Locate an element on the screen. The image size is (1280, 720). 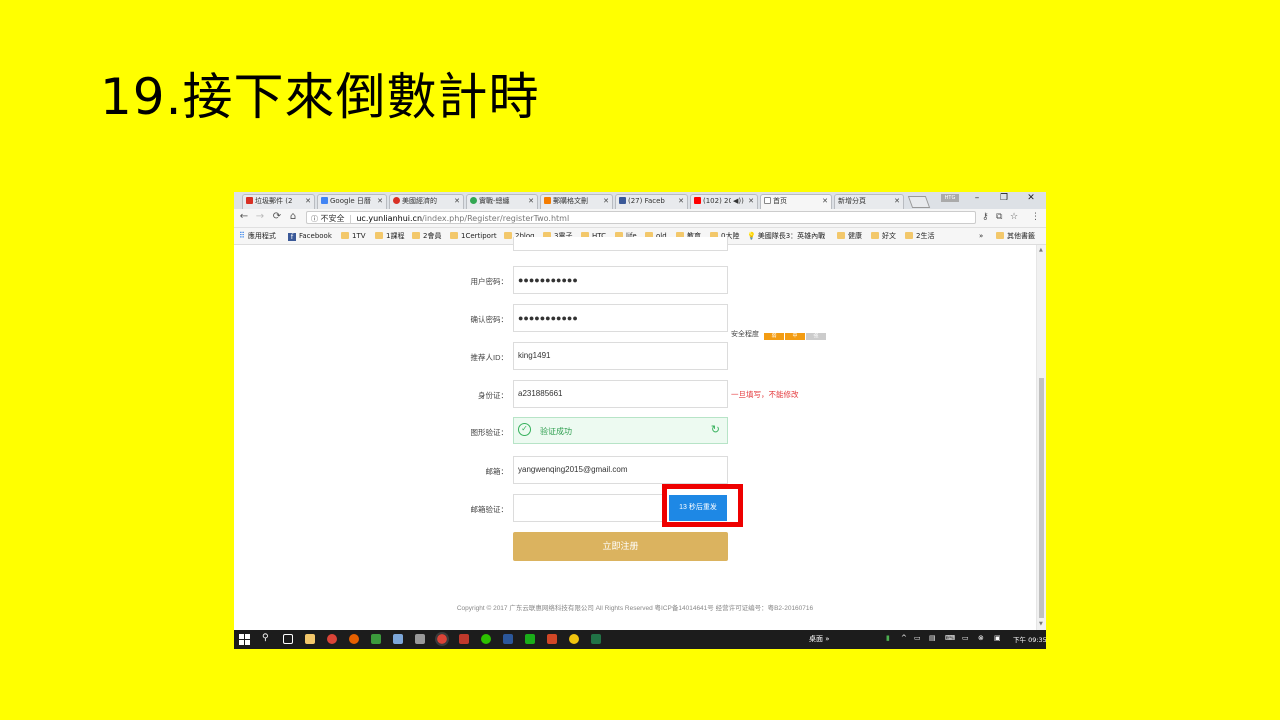
word-icon is located at coordinates (508, 639).